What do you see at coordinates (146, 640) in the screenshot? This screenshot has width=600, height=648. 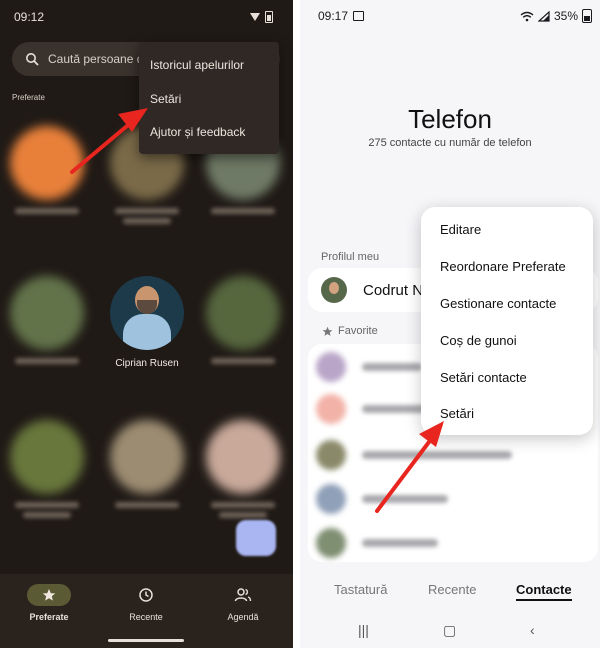 I see `gesture-home-bar` at bounding box center [146, 640].